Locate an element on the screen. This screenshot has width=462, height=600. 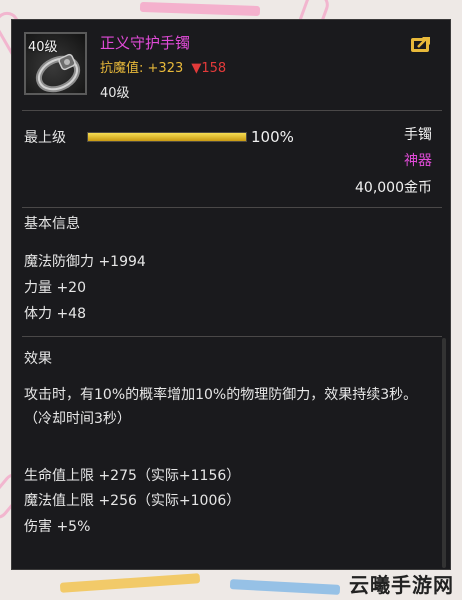
item-header: 40级 正义守护手镯 抗魔值: +323 ▼158 40级 is located at coordinates (231, 64).